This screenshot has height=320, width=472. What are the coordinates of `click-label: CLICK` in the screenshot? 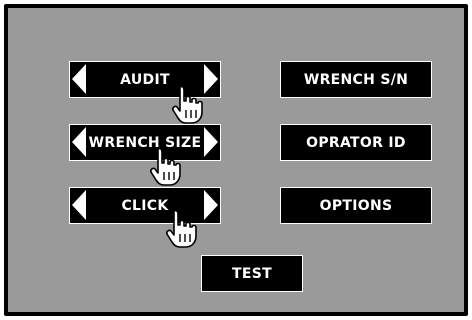 It's located at (145, 205).